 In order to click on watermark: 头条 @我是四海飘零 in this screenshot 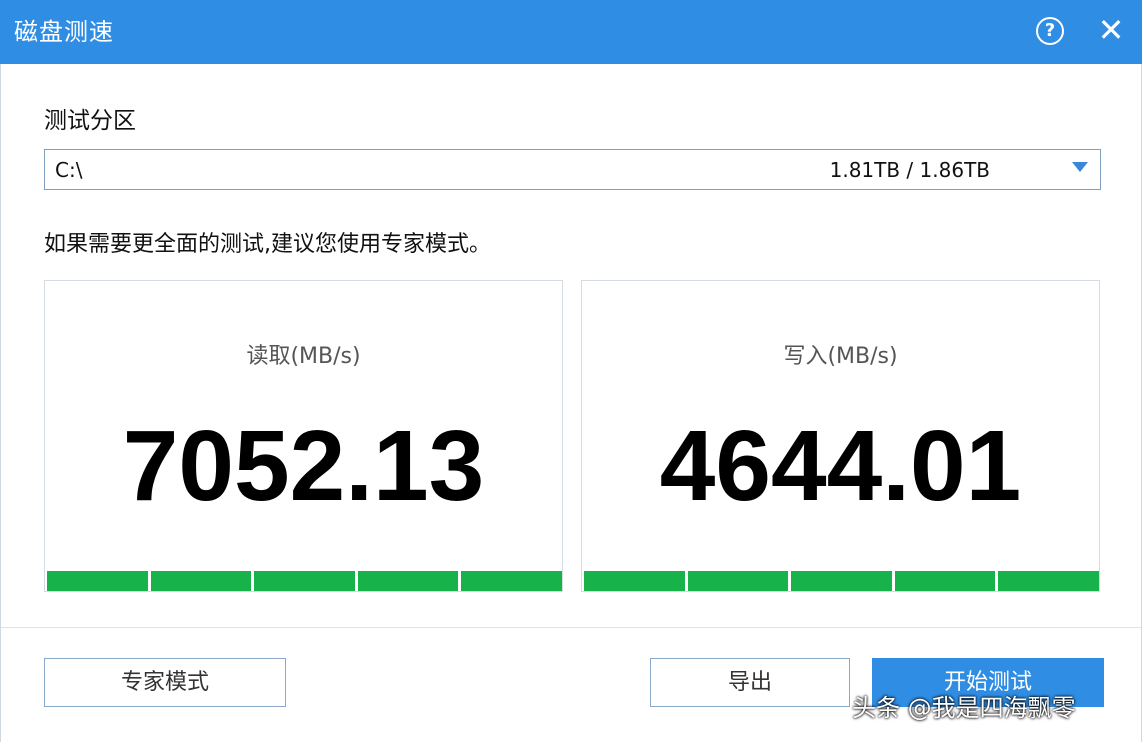, I will do `click(964, 708)`.